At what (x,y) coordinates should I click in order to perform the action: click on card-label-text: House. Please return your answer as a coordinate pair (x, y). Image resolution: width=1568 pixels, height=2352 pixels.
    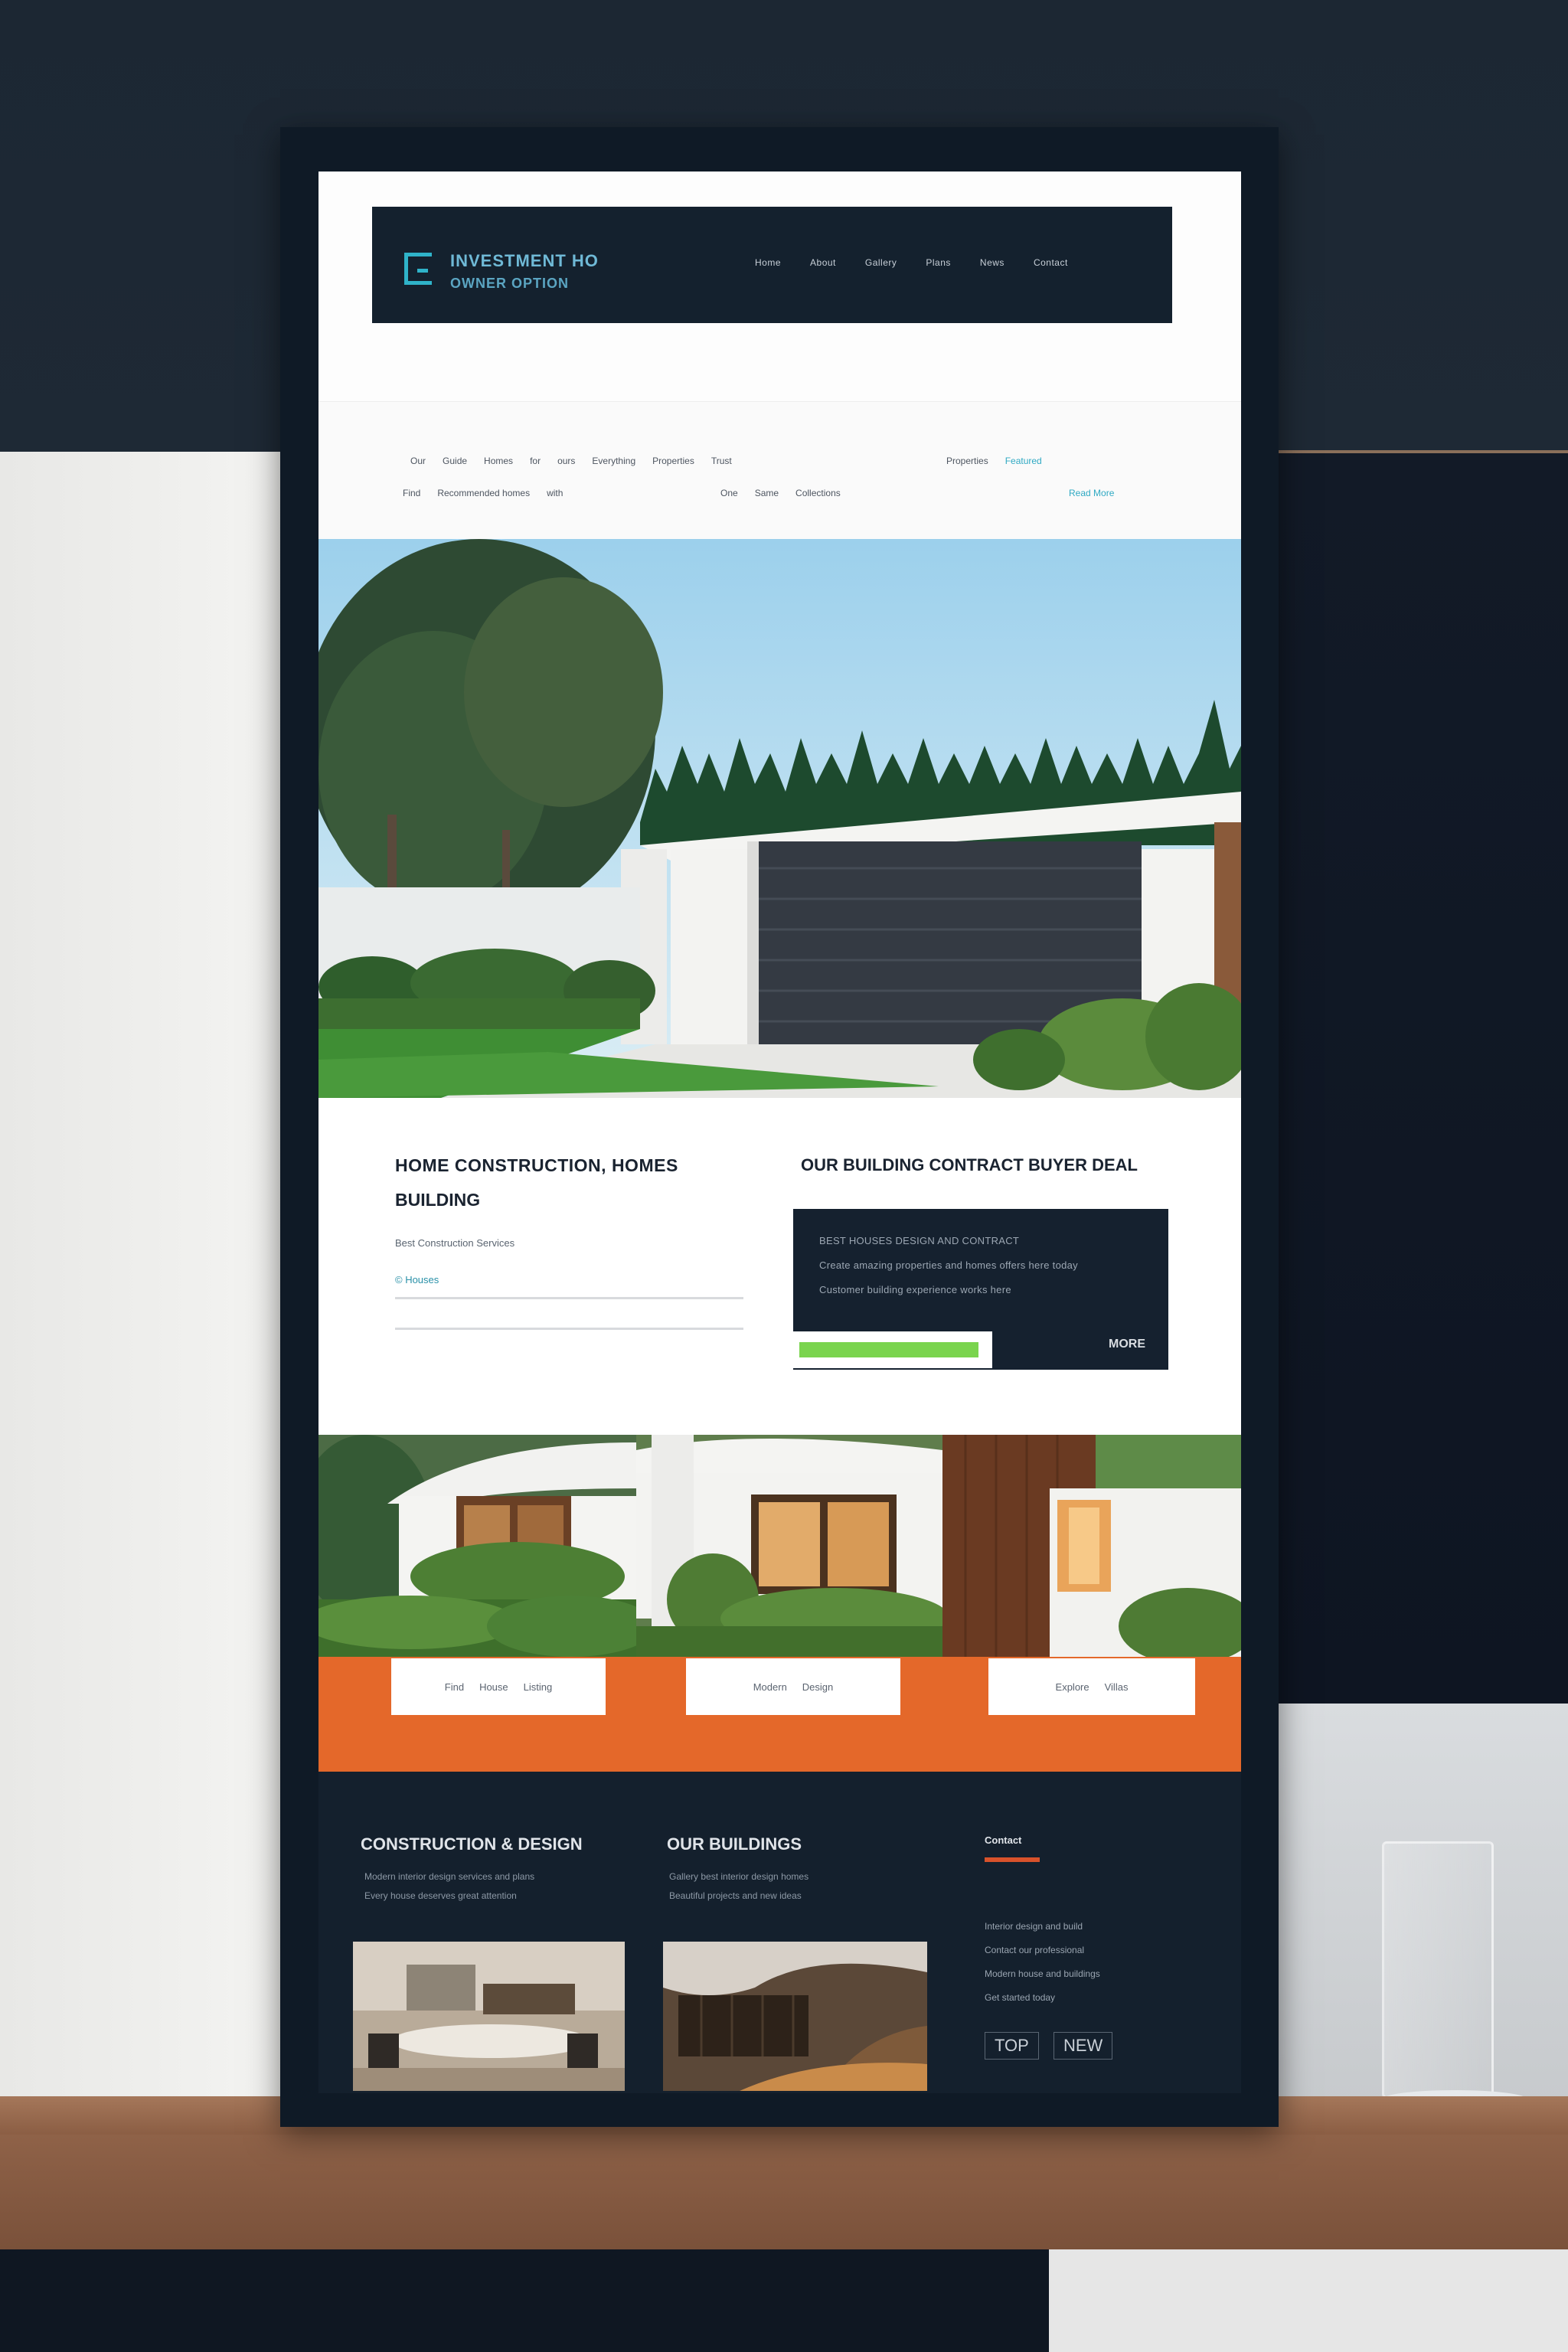
    Looking at the image, I should click on (493, 1687).